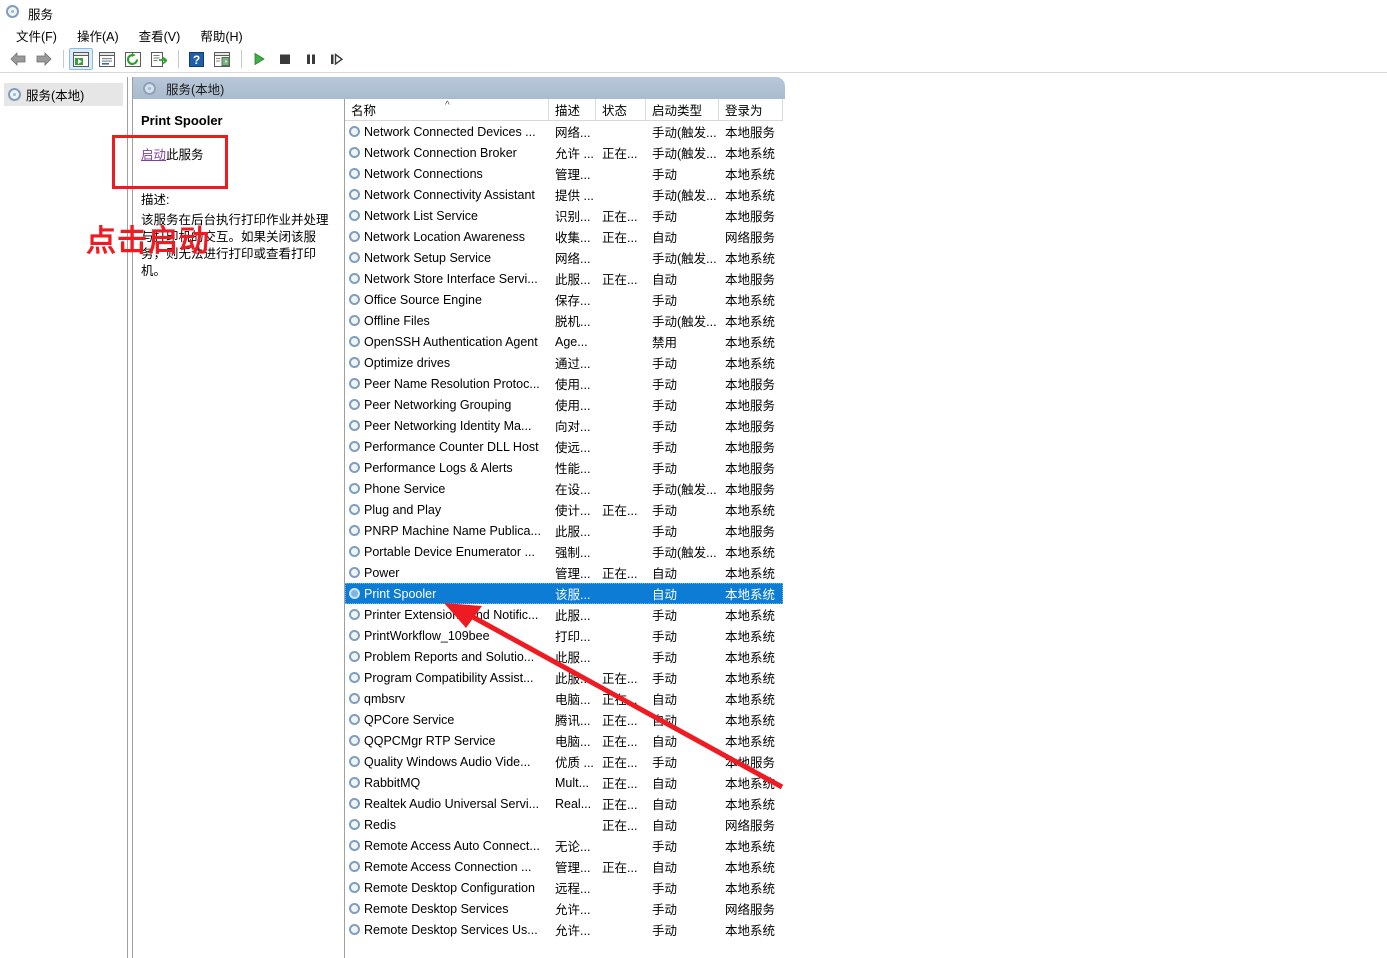 Image resolution: width=1387 pixels, height=958 pixels. I want to click on menu-view: 查看(V), so click(160, 35).